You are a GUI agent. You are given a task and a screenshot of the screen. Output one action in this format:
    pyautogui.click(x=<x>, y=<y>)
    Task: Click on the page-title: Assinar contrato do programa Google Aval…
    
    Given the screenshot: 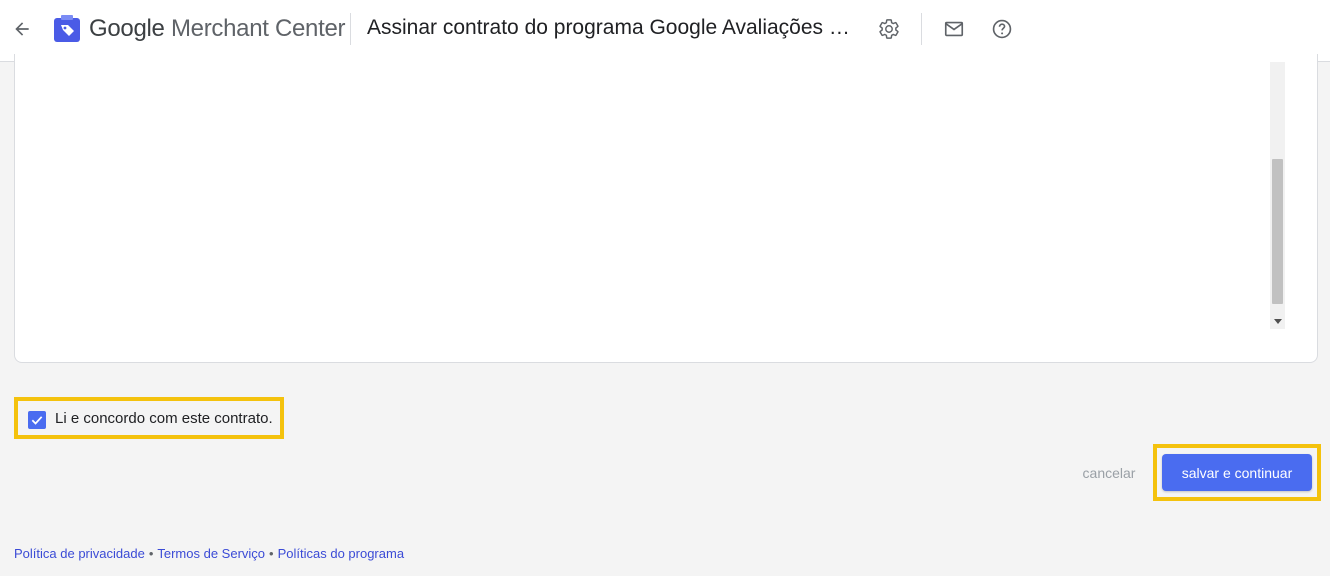 What is the action you would take?
    pyautogui.click(x=612, y=27)
    